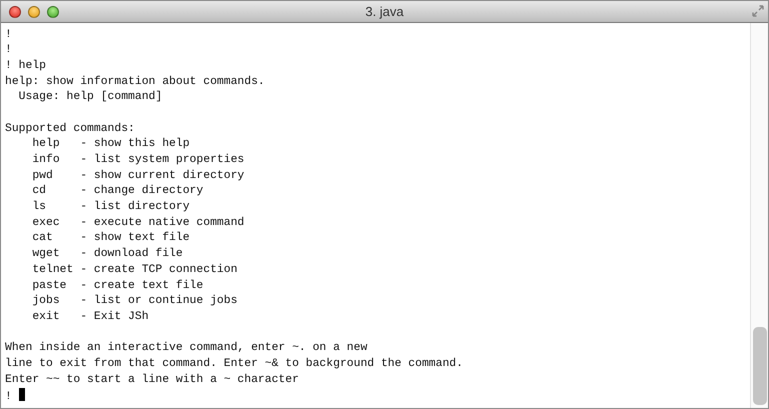 This screenshot has height=409, width=769. I want to click on terminal-line: jobs - list or continue jobs, so click(134, 301).